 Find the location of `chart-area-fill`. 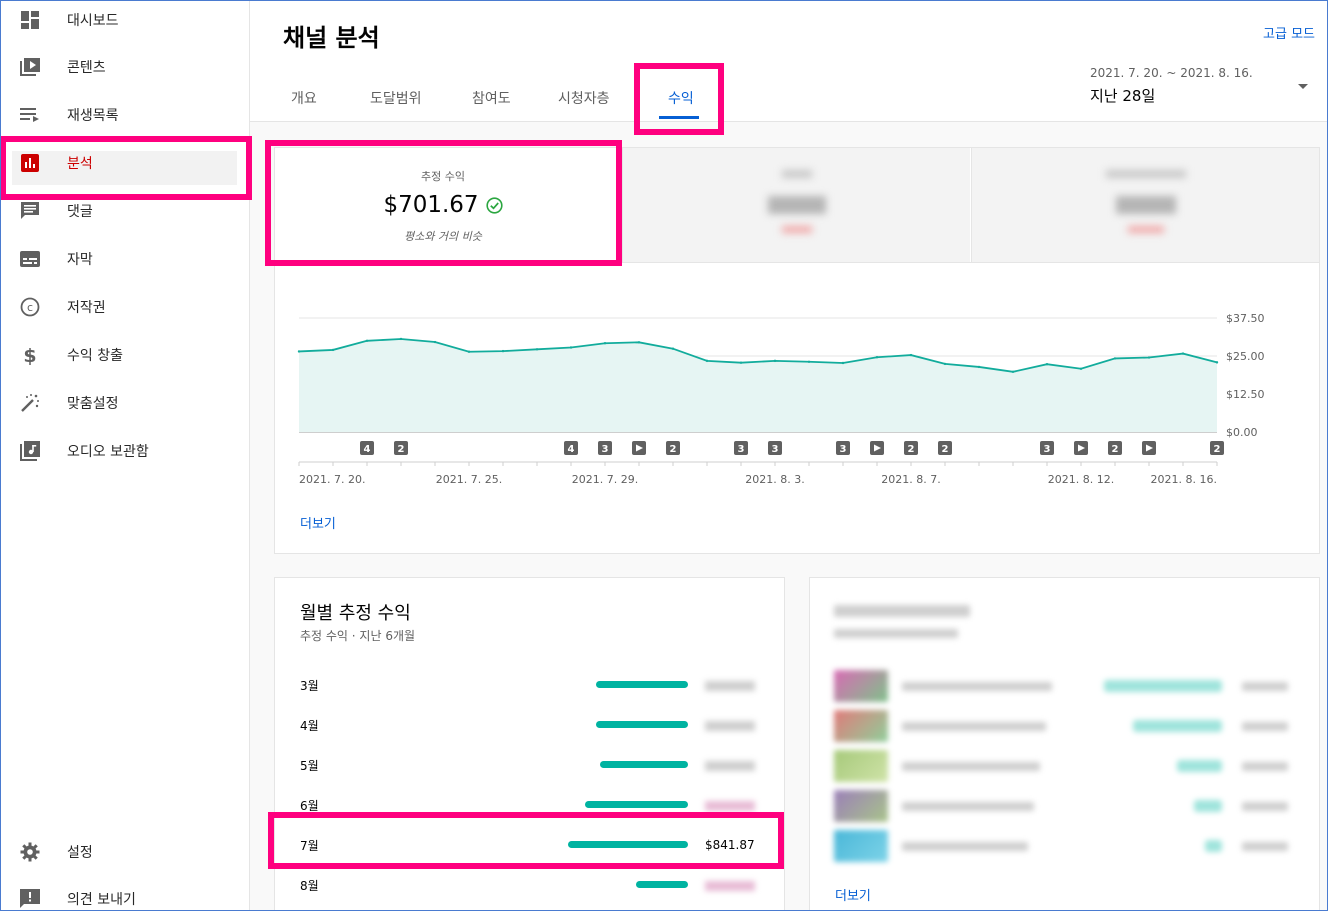

chart-area-fill is located at coordinates (758, 385).